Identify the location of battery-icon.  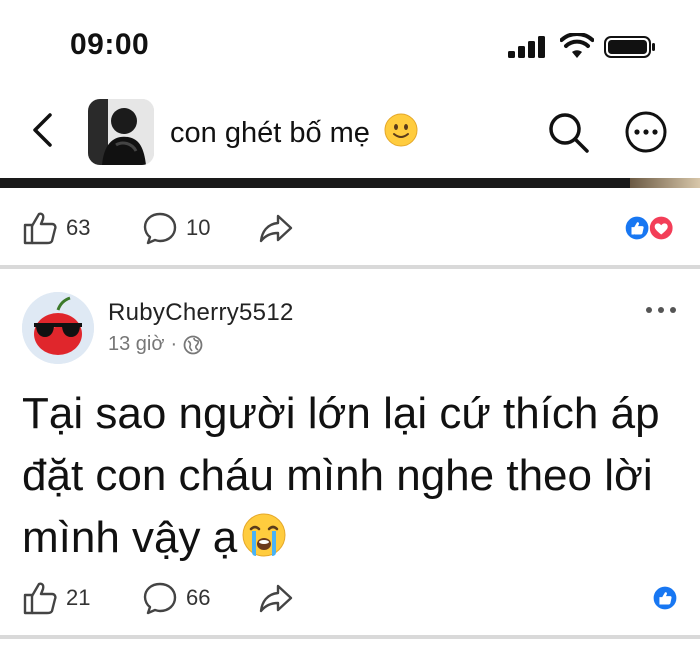
(629, 47).